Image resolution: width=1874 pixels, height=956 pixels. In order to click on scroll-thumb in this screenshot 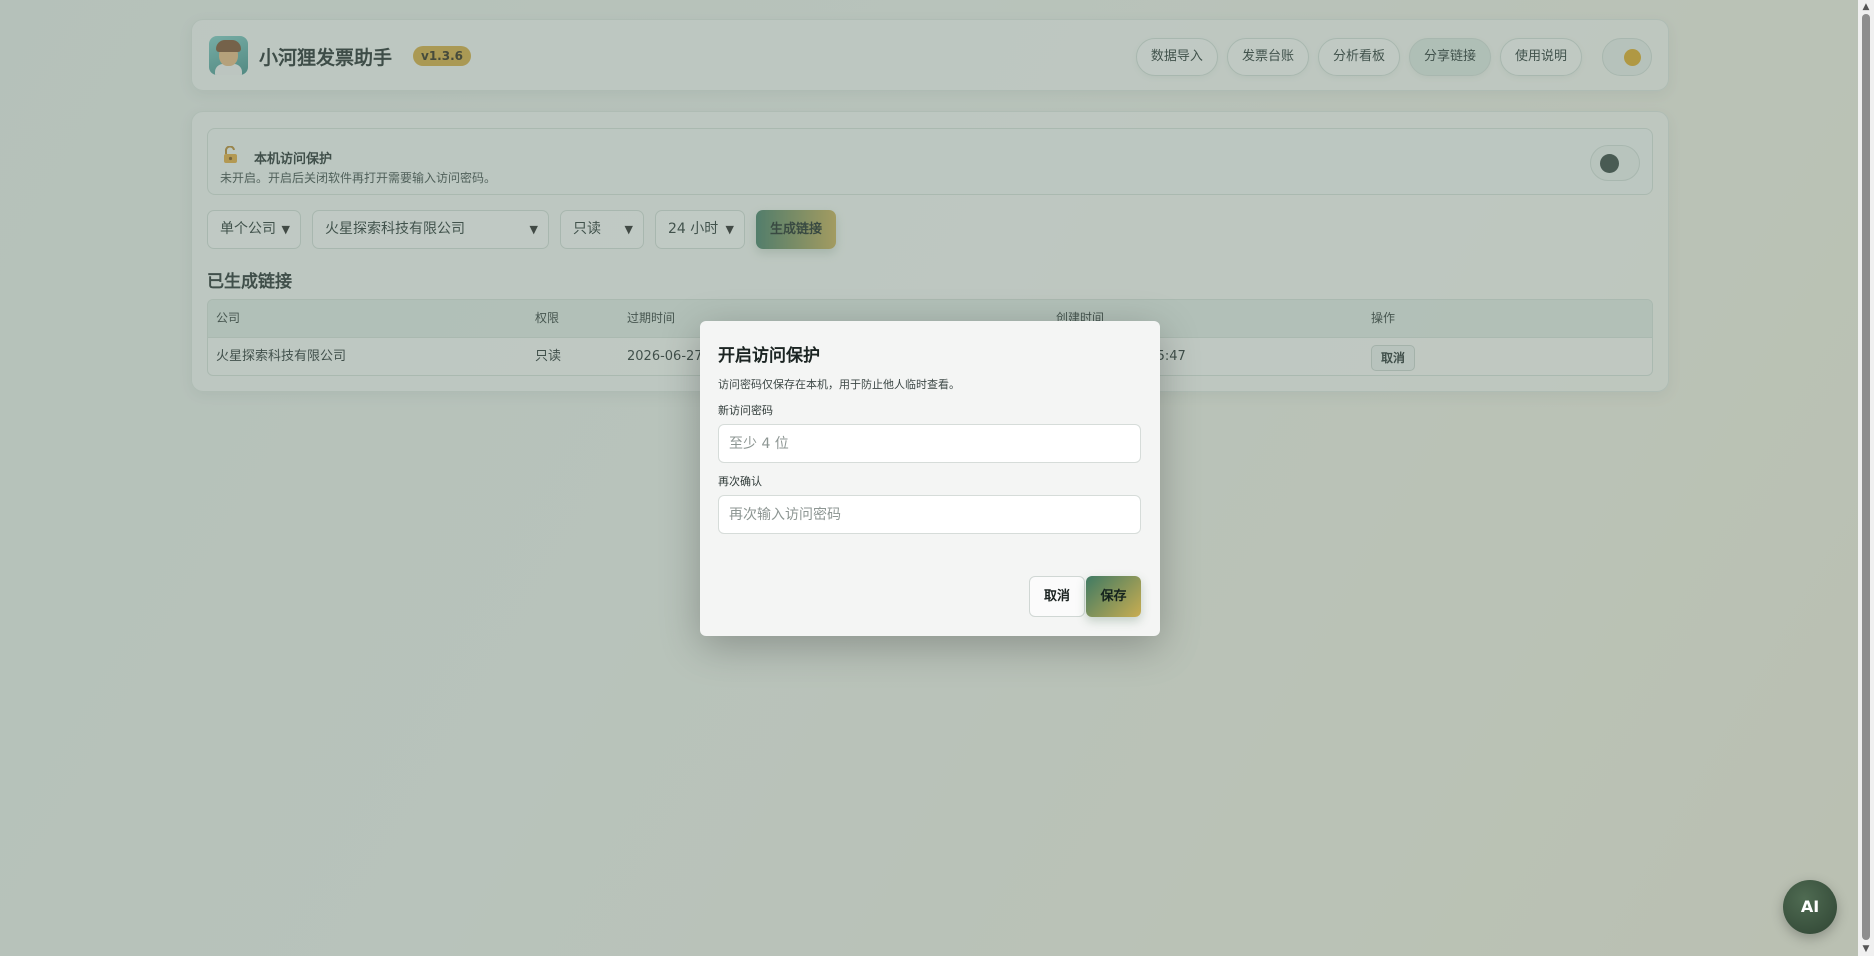, I will do `click(1866, 477)`.